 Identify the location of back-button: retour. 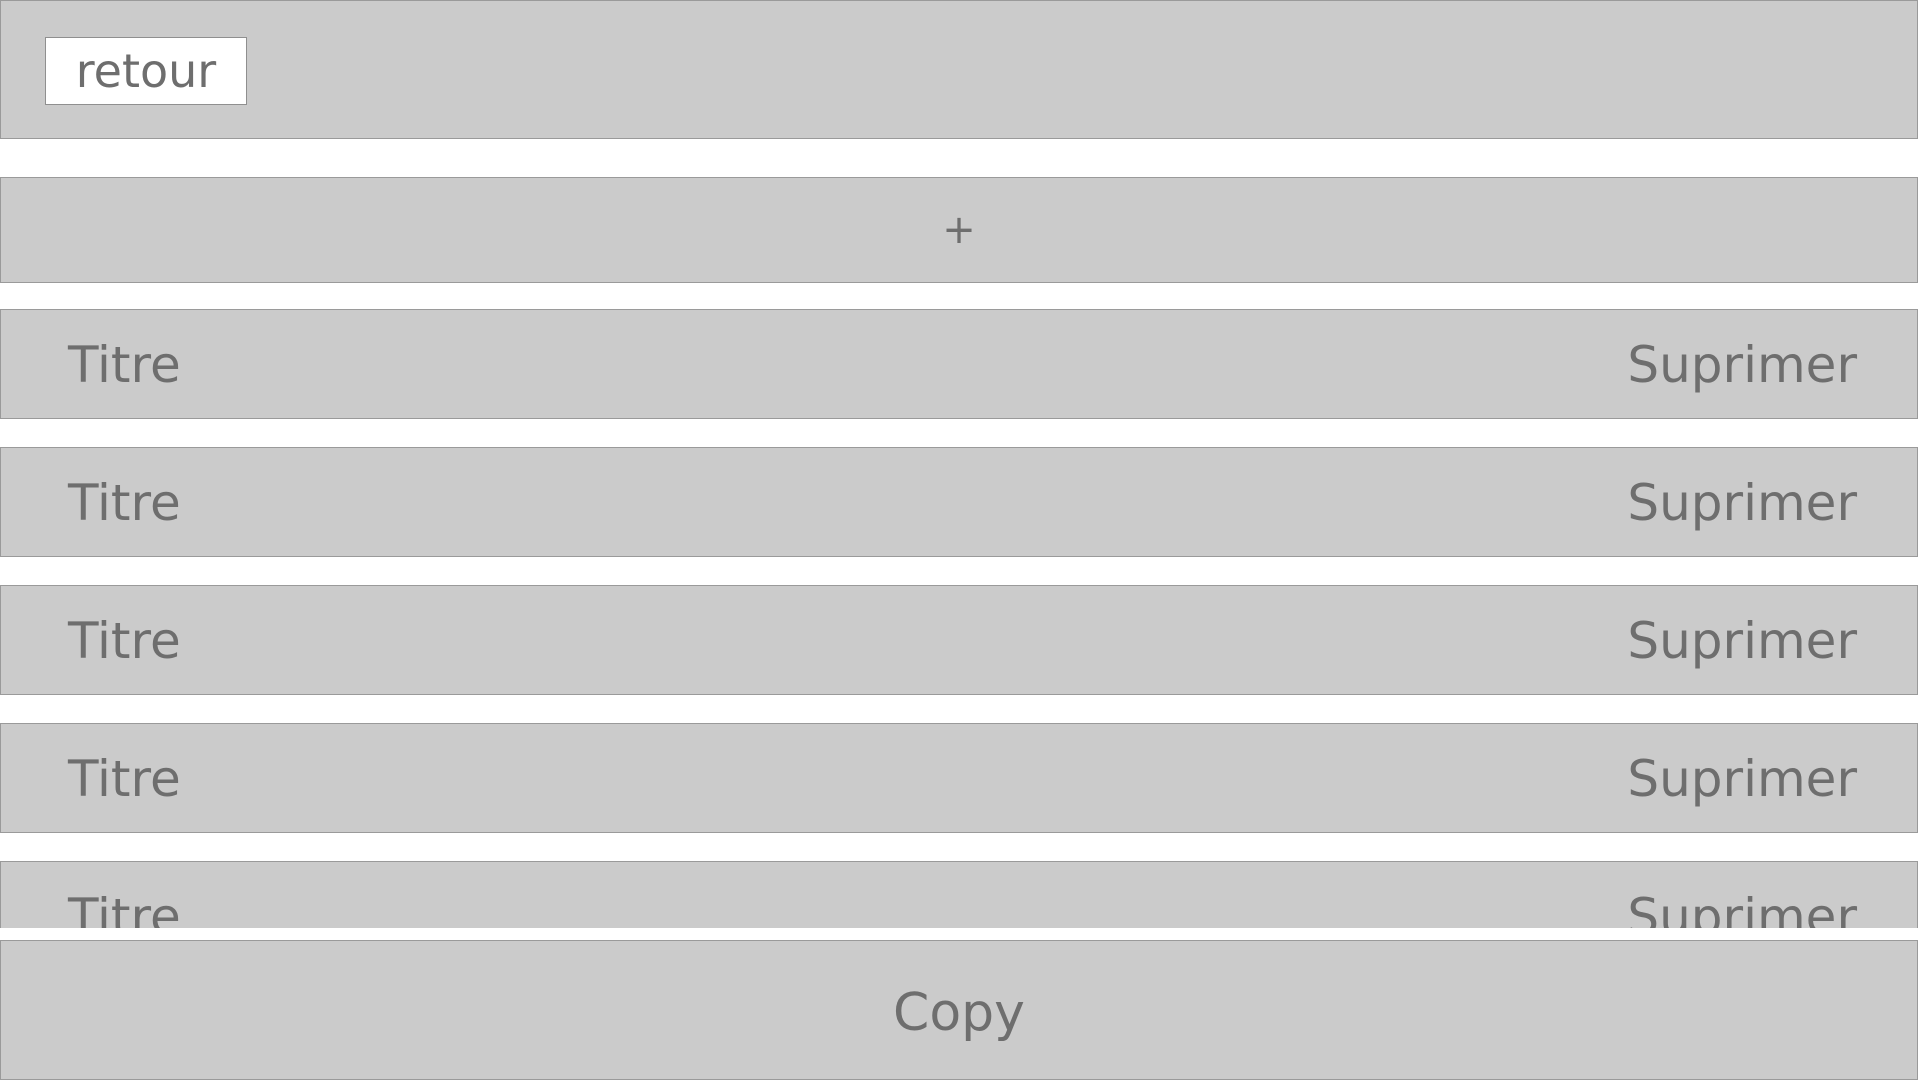
(146, 71).